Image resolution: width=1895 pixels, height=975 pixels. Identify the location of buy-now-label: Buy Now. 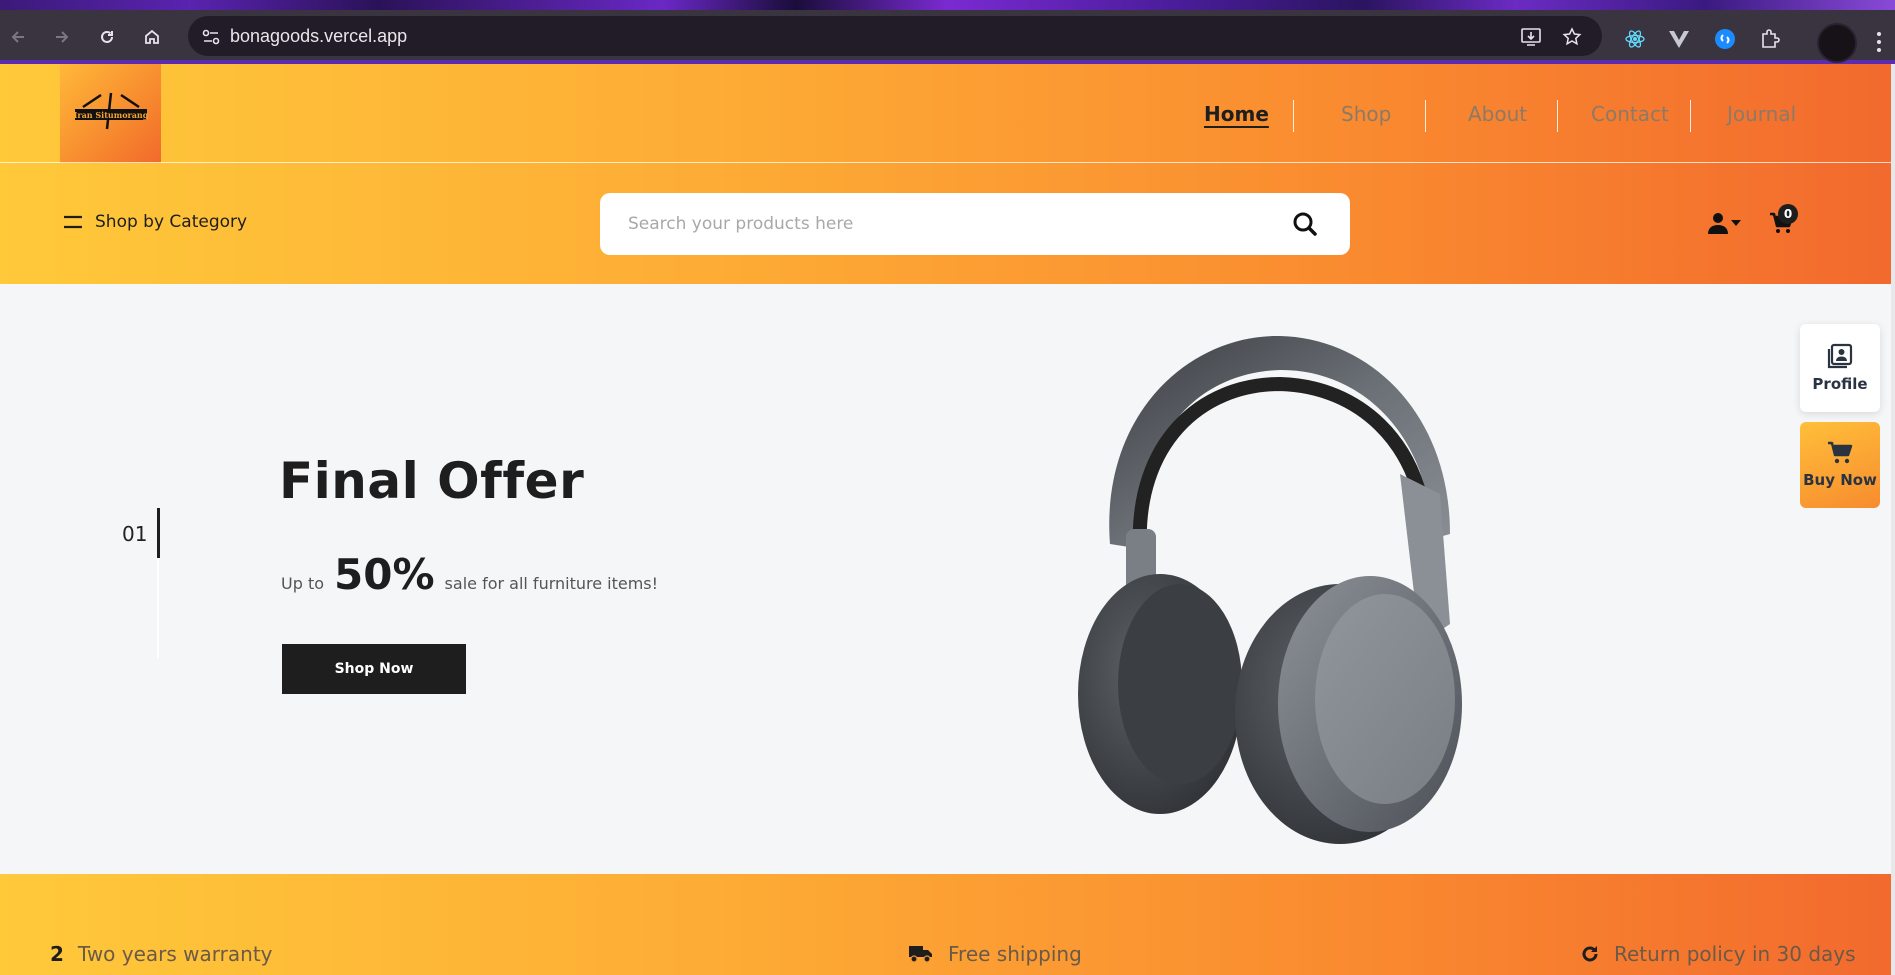
(1840, 480).